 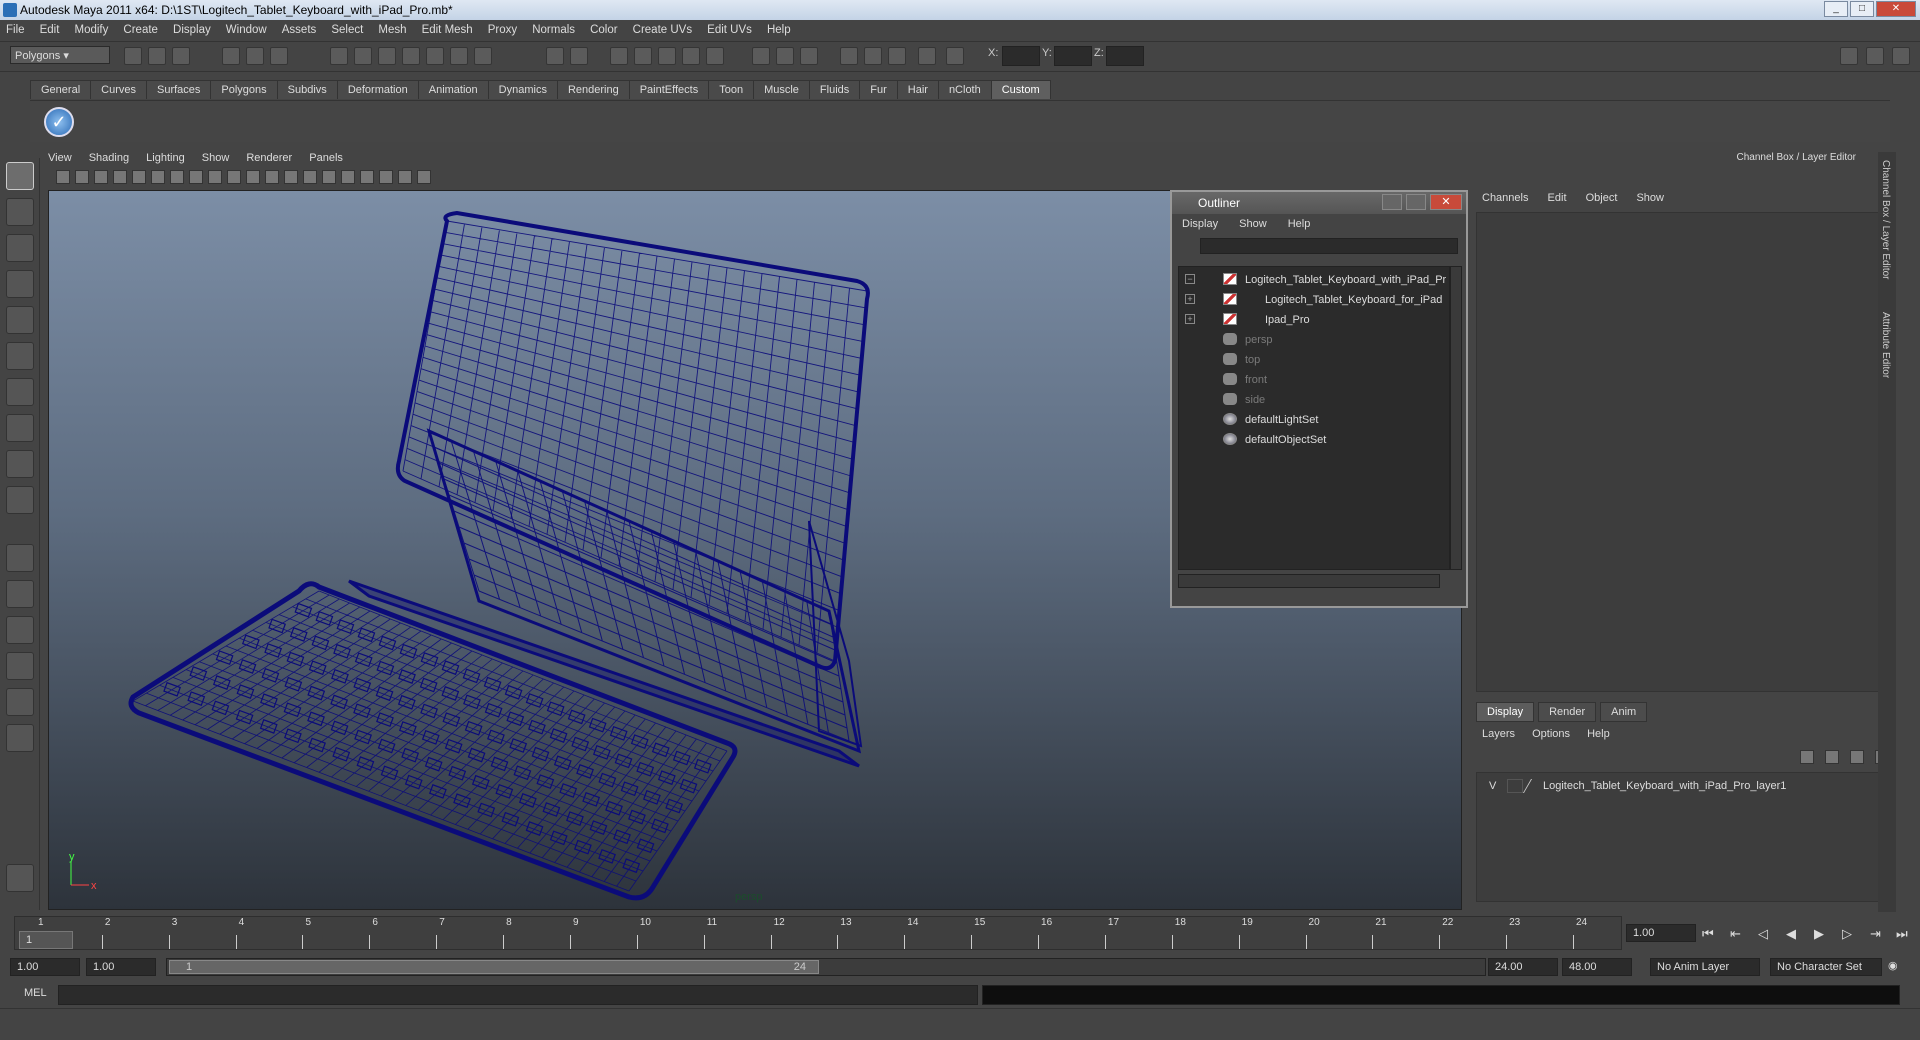 I want to click on textured-icon, so click(x=310, y=177).